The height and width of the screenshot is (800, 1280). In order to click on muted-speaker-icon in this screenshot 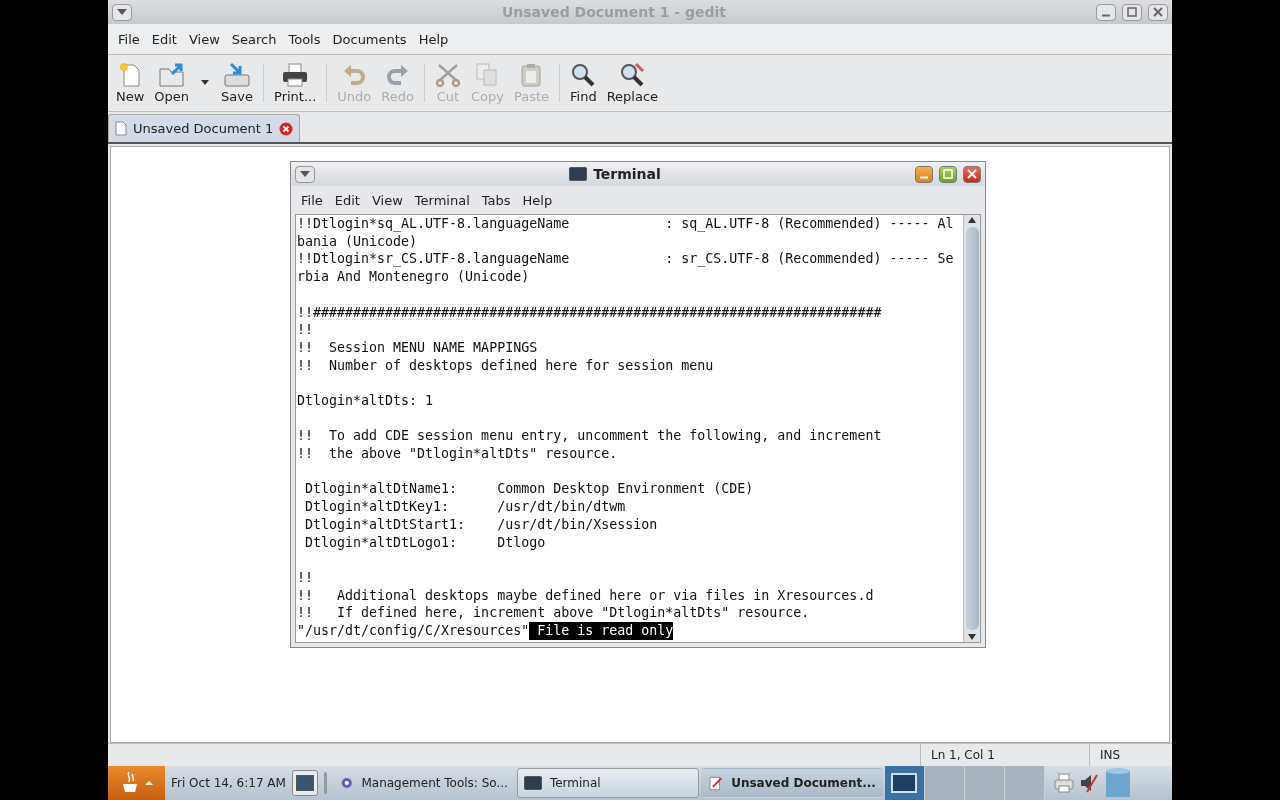, I will do `click(1088, 783)`.